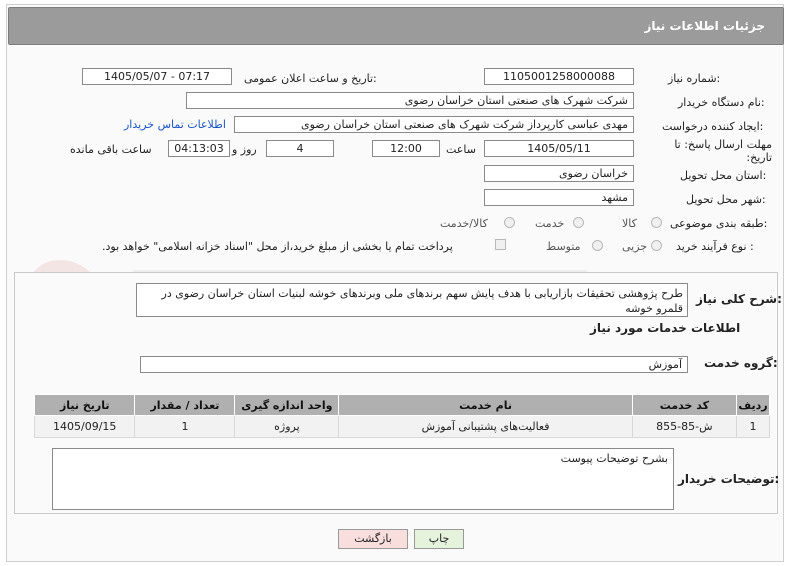  Describe the element at coordinates (300, 148) in the screenshot. I see `days-remaining-field: 4` at that location.